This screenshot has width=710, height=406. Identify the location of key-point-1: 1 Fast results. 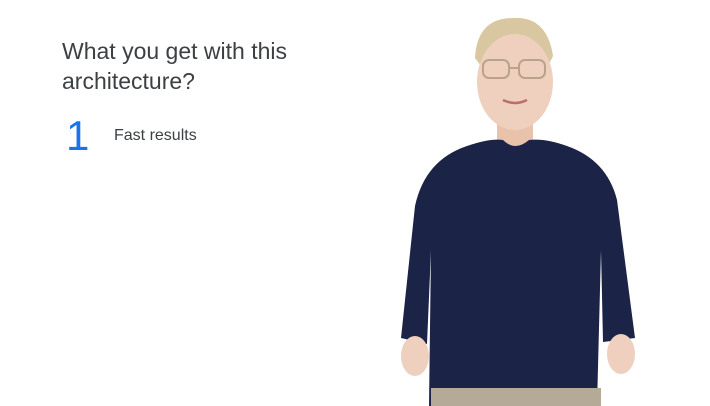
(131, 136).